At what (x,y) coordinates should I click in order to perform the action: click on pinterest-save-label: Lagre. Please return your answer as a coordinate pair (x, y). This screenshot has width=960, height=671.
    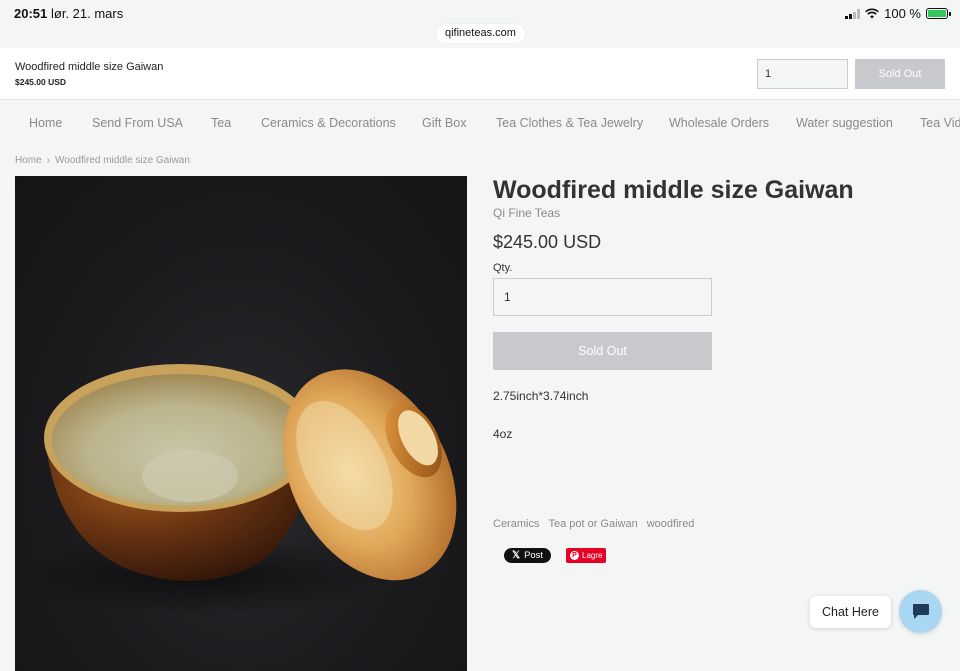
    Looking at the image, I should click on (592, 555).